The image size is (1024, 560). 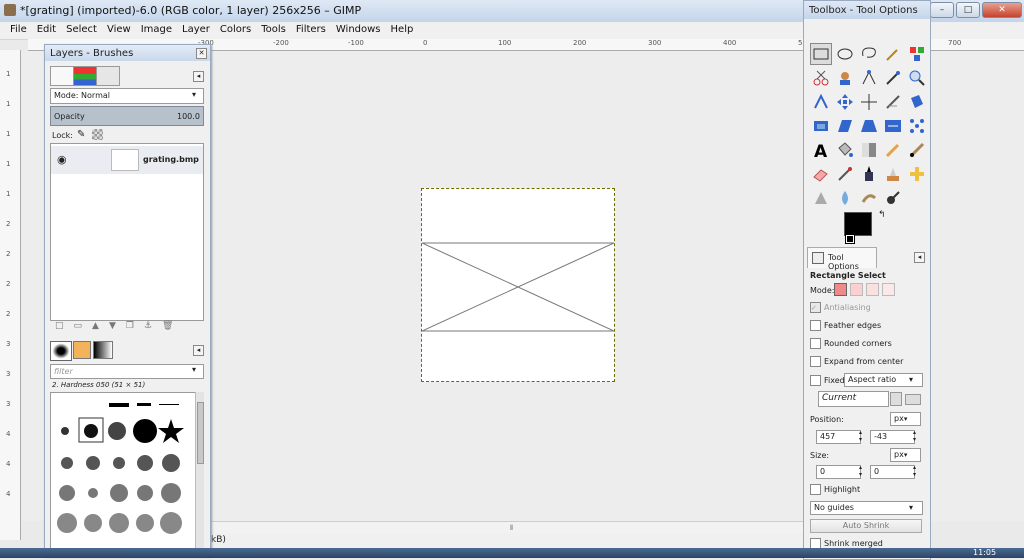 I want to click on portrait-icon, so click(x=896, y=399).